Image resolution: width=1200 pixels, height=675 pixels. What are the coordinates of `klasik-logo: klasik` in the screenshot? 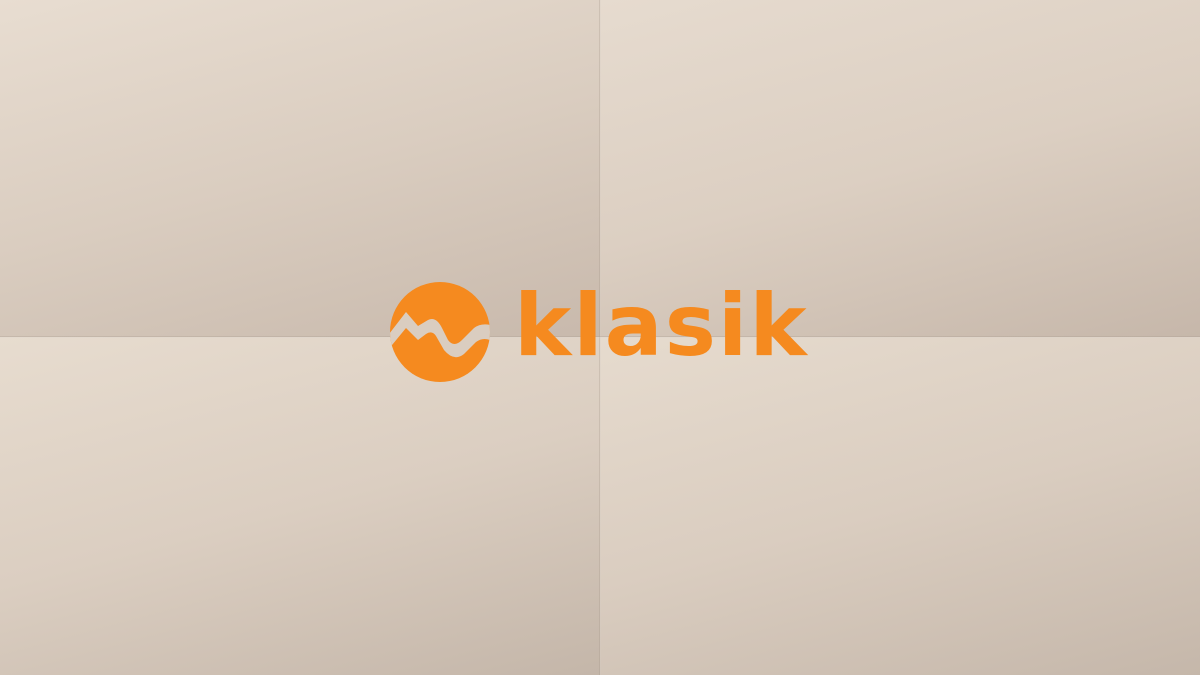 It's located at (598, 329).